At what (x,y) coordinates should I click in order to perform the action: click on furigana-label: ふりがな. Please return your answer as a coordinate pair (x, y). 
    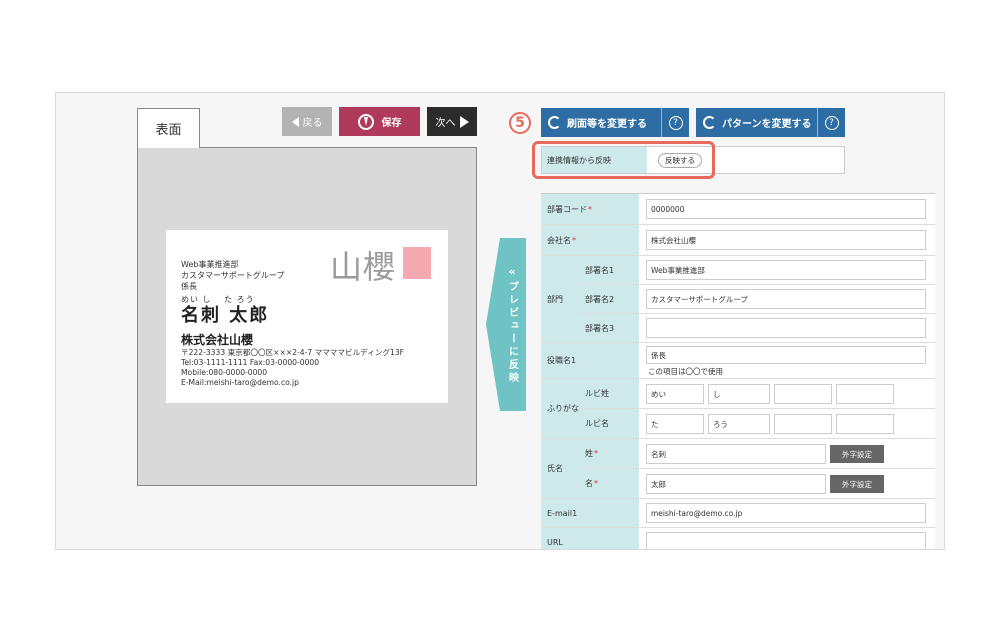
    Looking at the image, I should click on (560, 409).